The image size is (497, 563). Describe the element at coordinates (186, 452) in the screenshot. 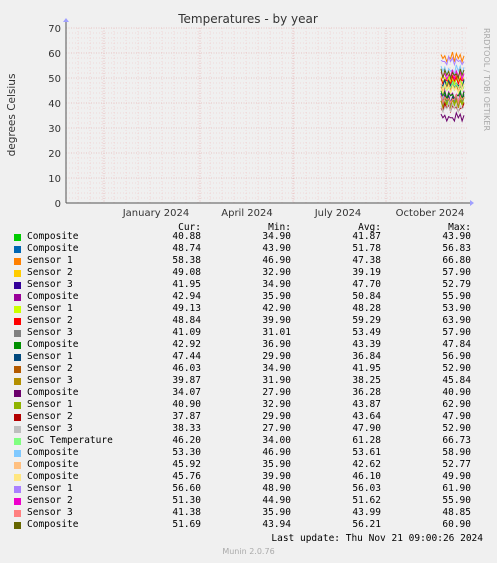

I see `legend-cur-value: 53.30` at that location.